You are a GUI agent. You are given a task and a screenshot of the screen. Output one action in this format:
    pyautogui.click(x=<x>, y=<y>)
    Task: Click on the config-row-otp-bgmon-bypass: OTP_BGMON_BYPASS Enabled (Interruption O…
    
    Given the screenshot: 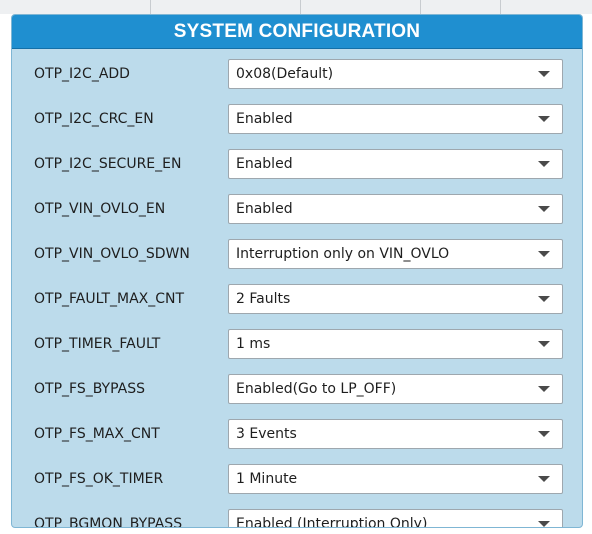 What is the action you would take?
    pyautogui.click(x=297, y=517)
    